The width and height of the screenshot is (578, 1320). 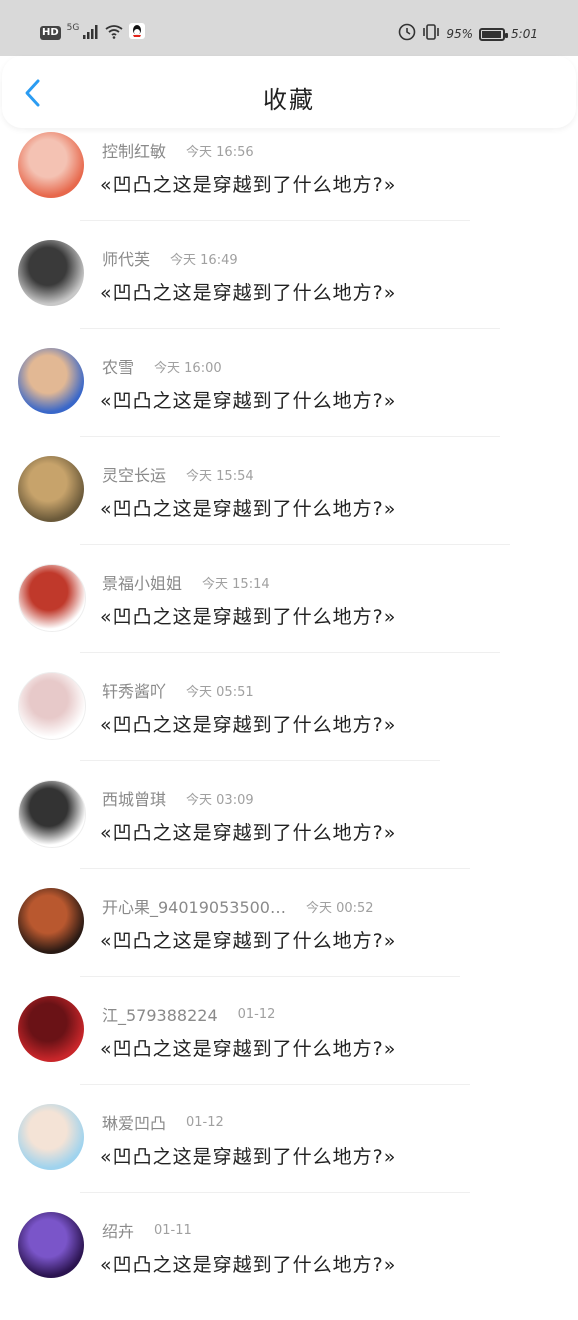 I want to click on user-name: 控制红敏, so click(x=134, y=150).